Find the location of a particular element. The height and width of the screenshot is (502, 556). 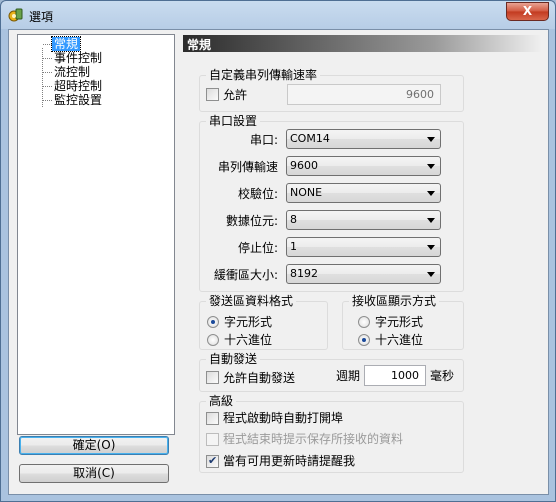

receive-hex-label: 十六進位 is located at coordinates (399, 340).